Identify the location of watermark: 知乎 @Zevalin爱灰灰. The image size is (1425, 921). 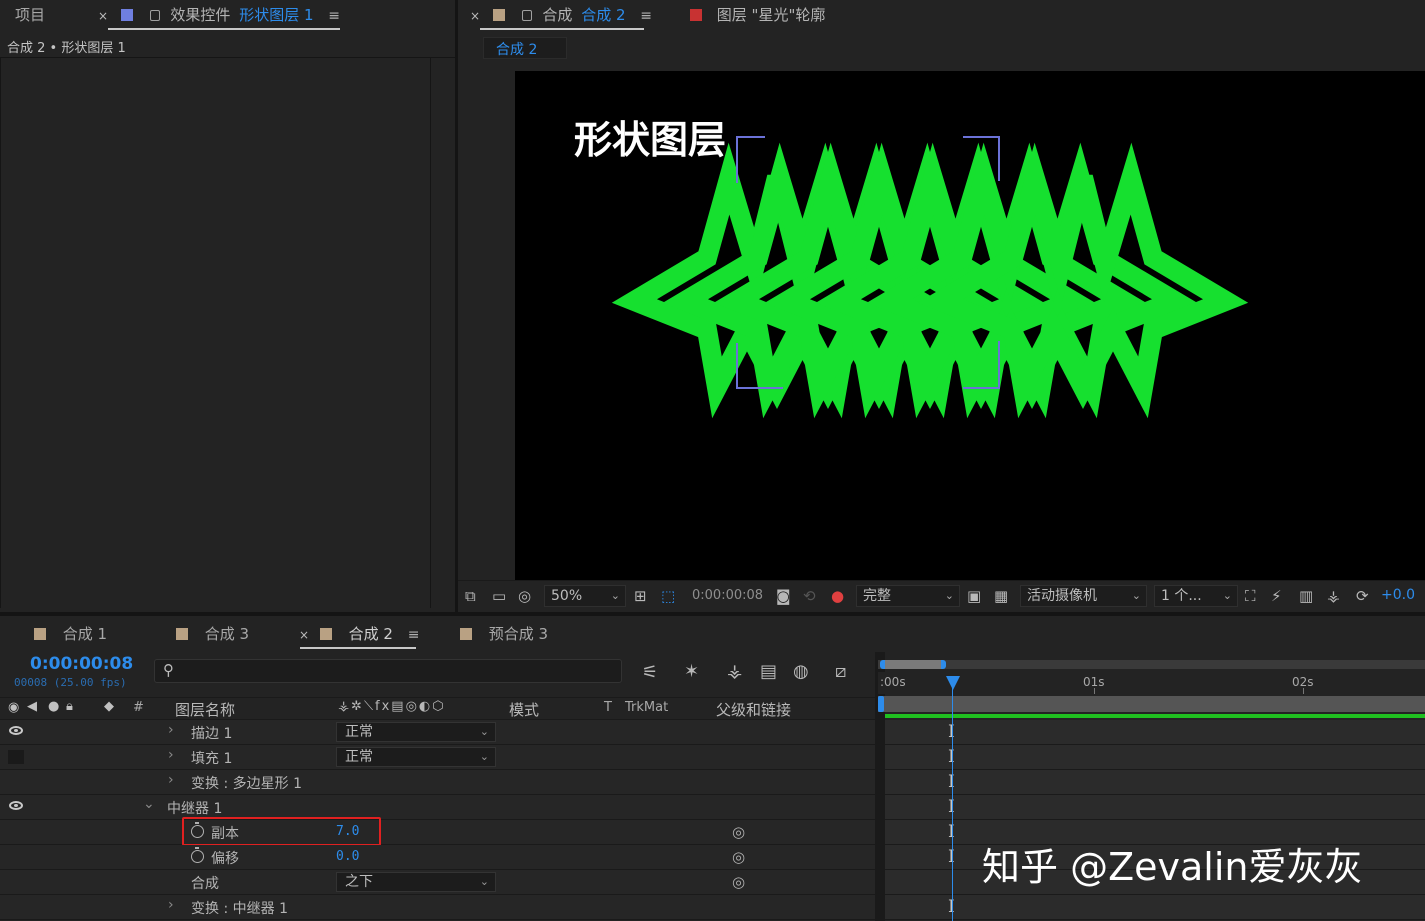
(1172, 867).